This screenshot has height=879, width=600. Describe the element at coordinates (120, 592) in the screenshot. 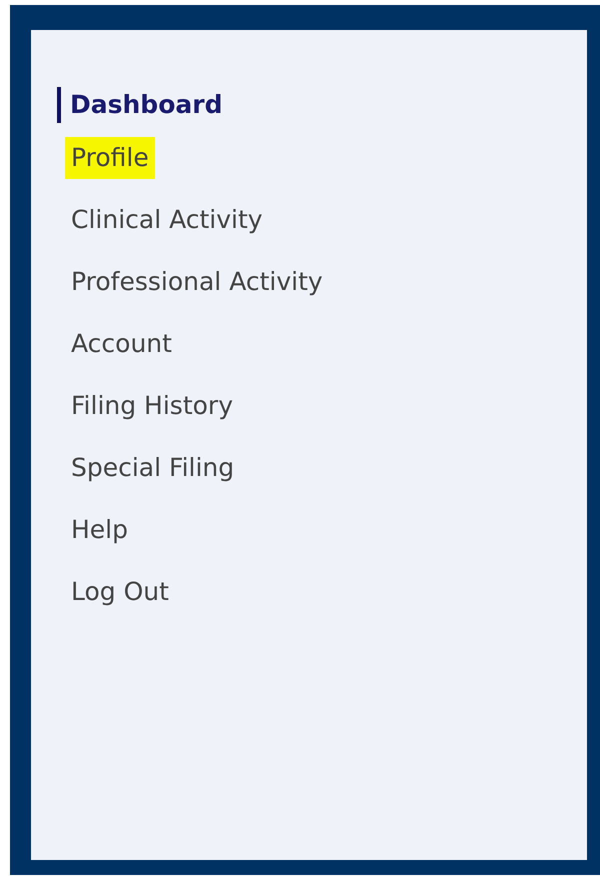

I see `menu-item: Log Out` at that location.